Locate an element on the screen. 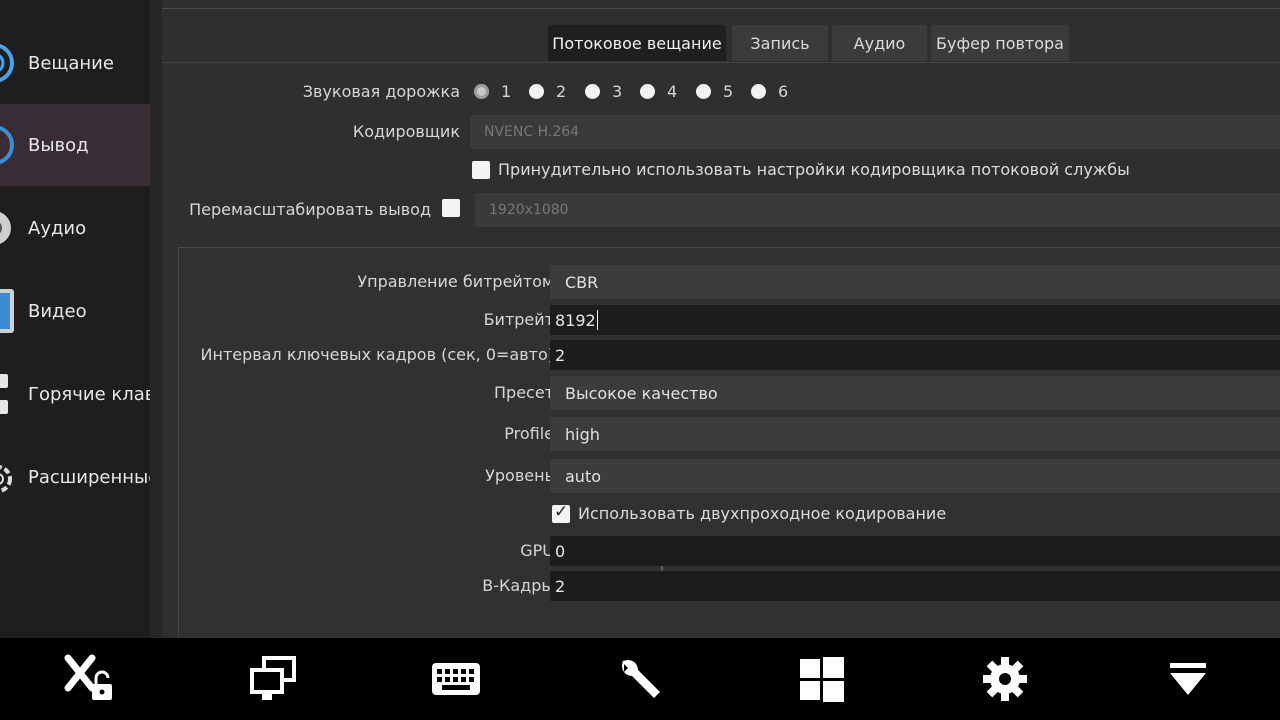 This screenshot has height=720, width=1280. tab-streaming: Потоковое вещание is located at coordinates (637, 43).